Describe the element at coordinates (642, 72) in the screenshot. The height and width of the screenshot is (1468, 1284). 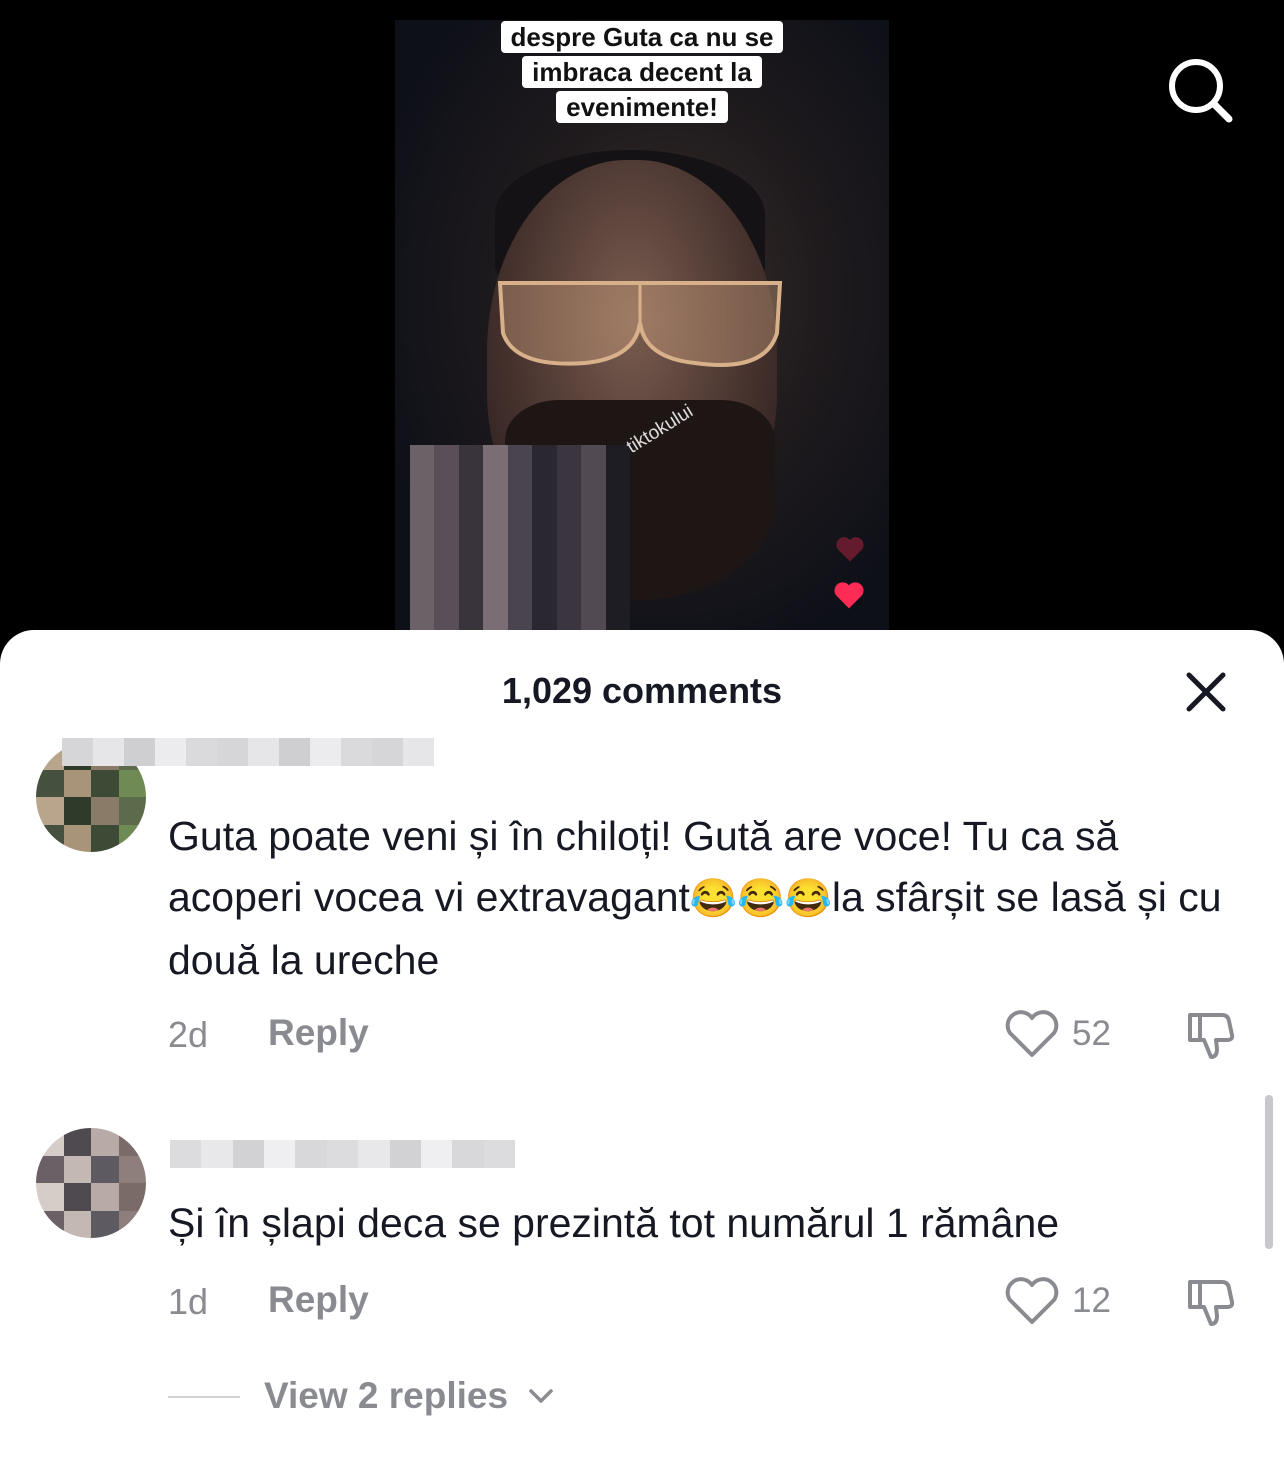
I see `caption-line: imbraca decent la` at that location.